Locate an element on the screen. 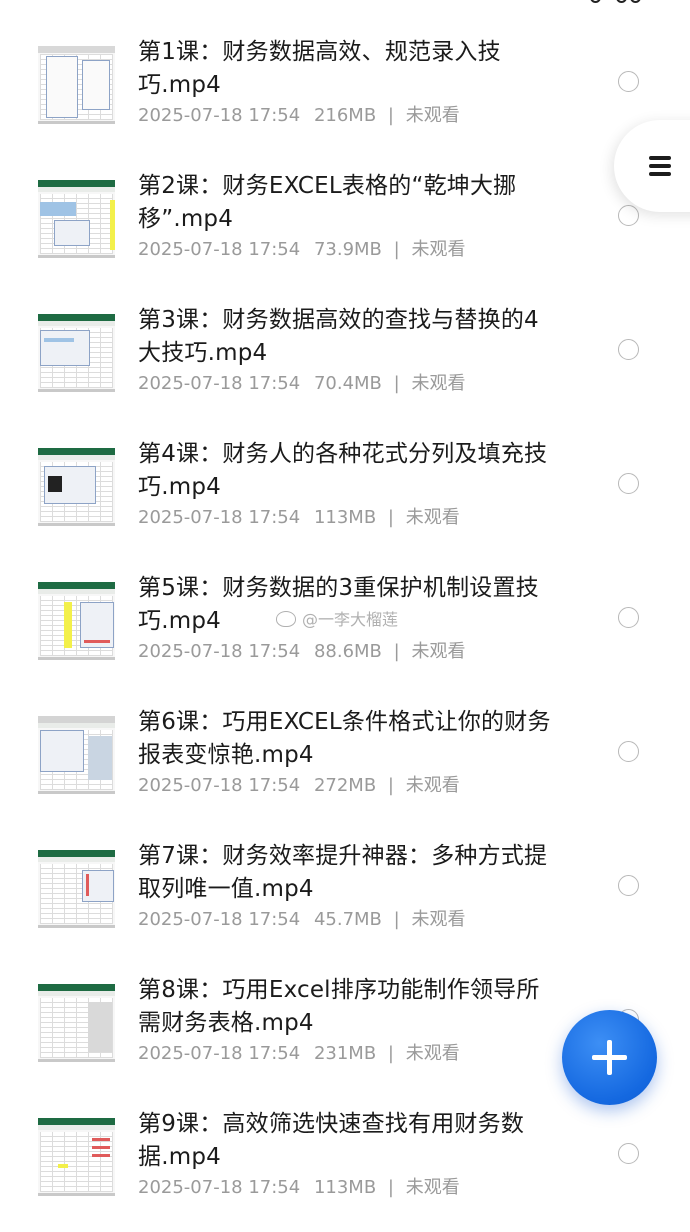  add-button is located at coordinates (609, 1057).